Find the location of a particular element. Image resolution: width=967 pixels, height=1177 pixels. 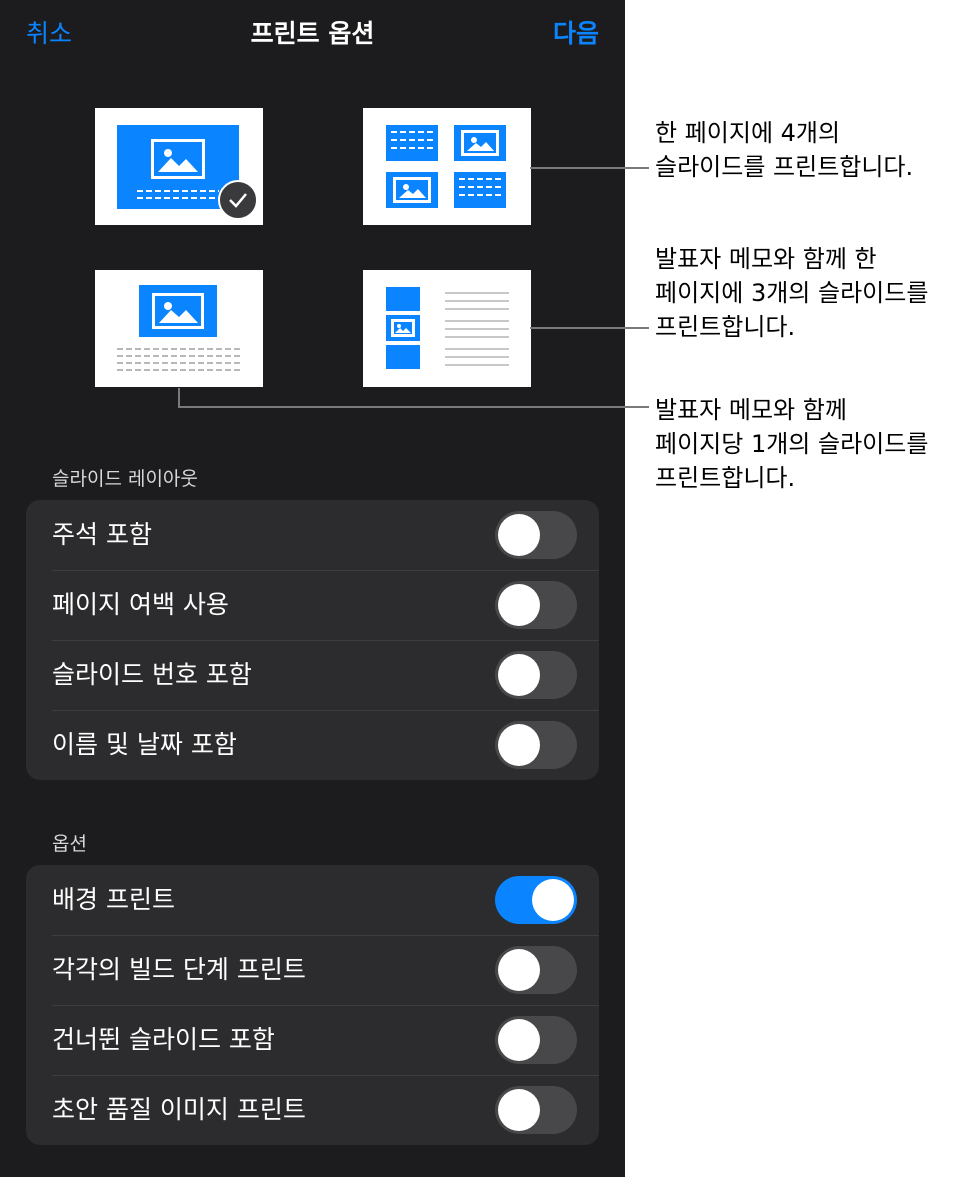

toggle-row-print-backgrounds: 배경 프린트 is located at coordinates (312, 900).